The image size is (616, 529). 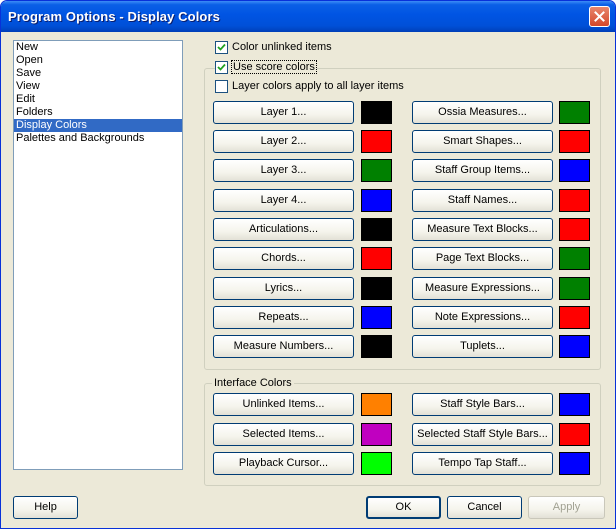 I want to click on category-item-save: Save, so click(x=98, y=73).